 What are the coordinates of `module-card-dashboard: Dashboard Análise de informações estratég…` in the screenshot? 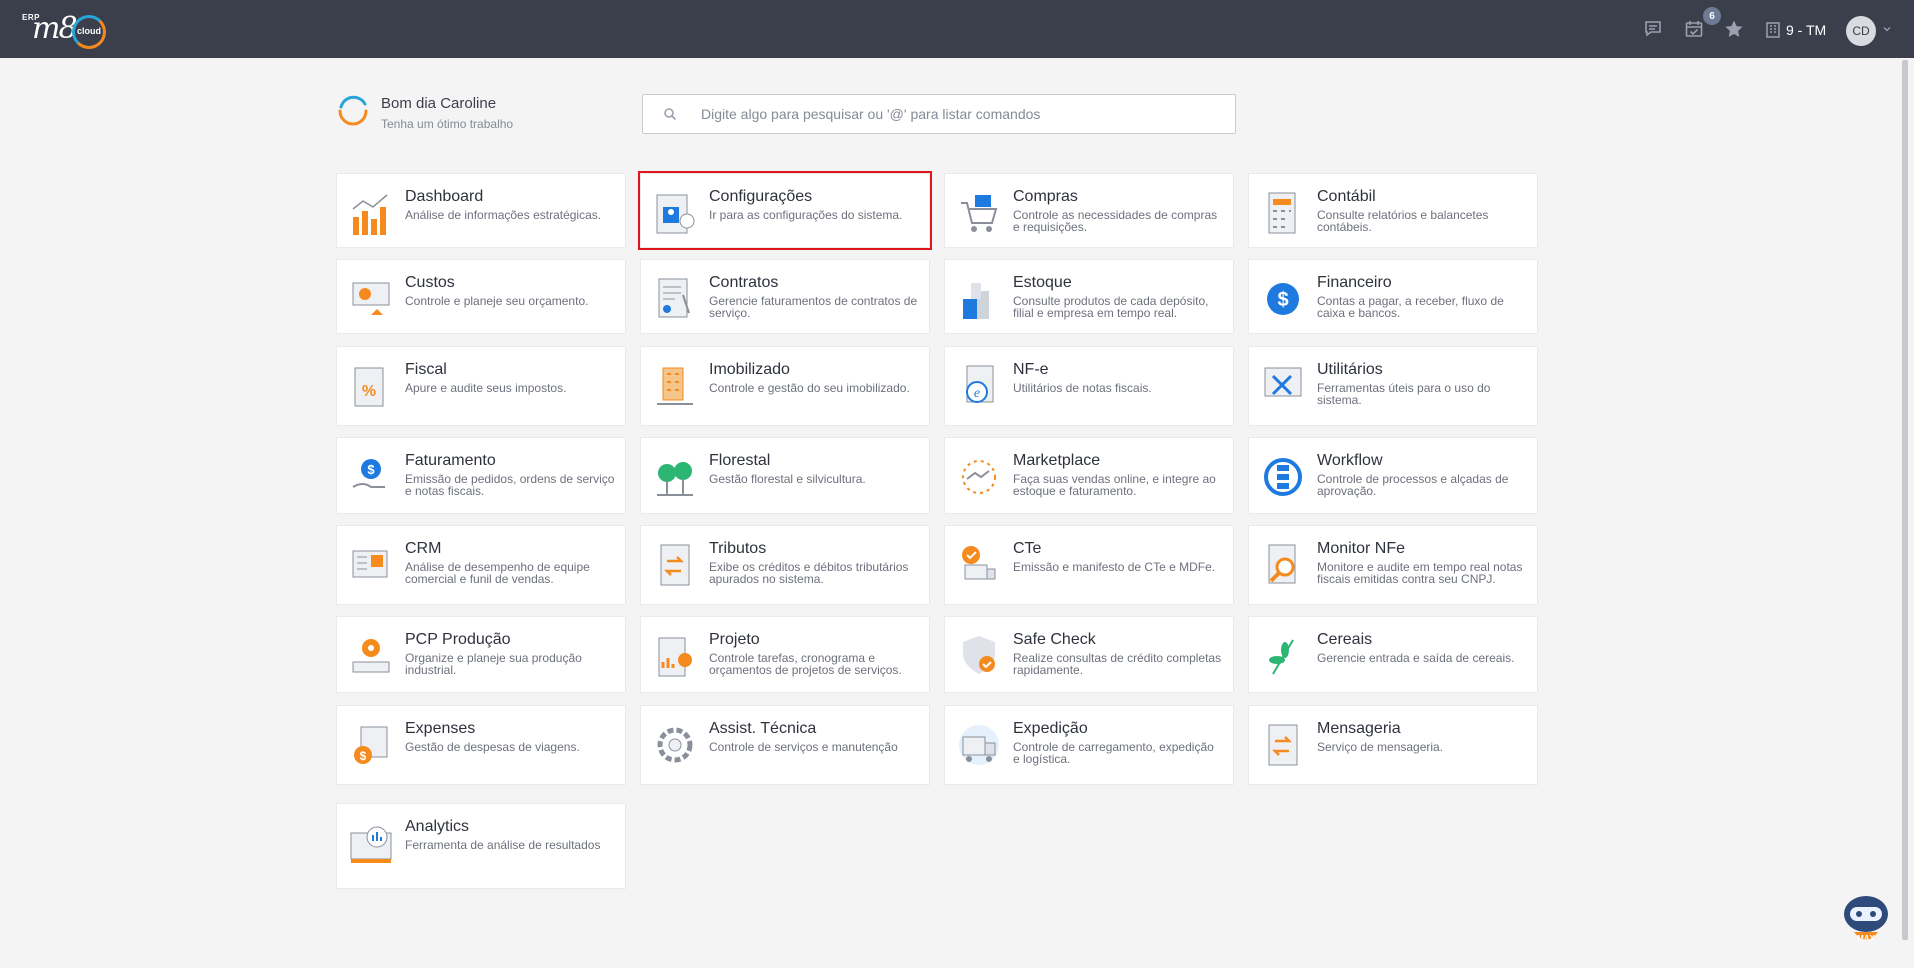 It's located at (481, 210).